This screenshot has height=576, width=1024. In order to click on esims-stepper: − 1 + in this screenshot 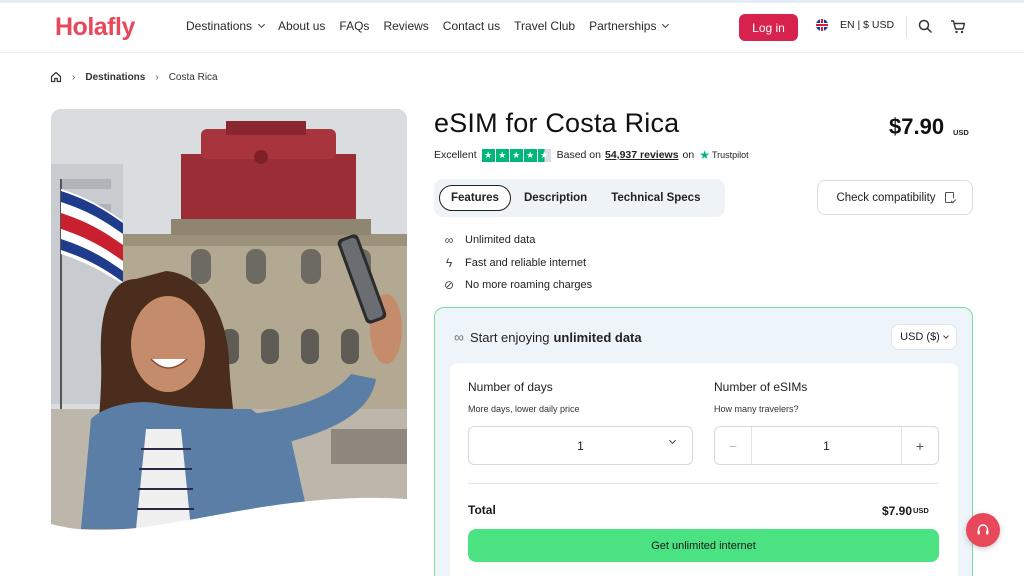, I will do `click(826, 445)`.